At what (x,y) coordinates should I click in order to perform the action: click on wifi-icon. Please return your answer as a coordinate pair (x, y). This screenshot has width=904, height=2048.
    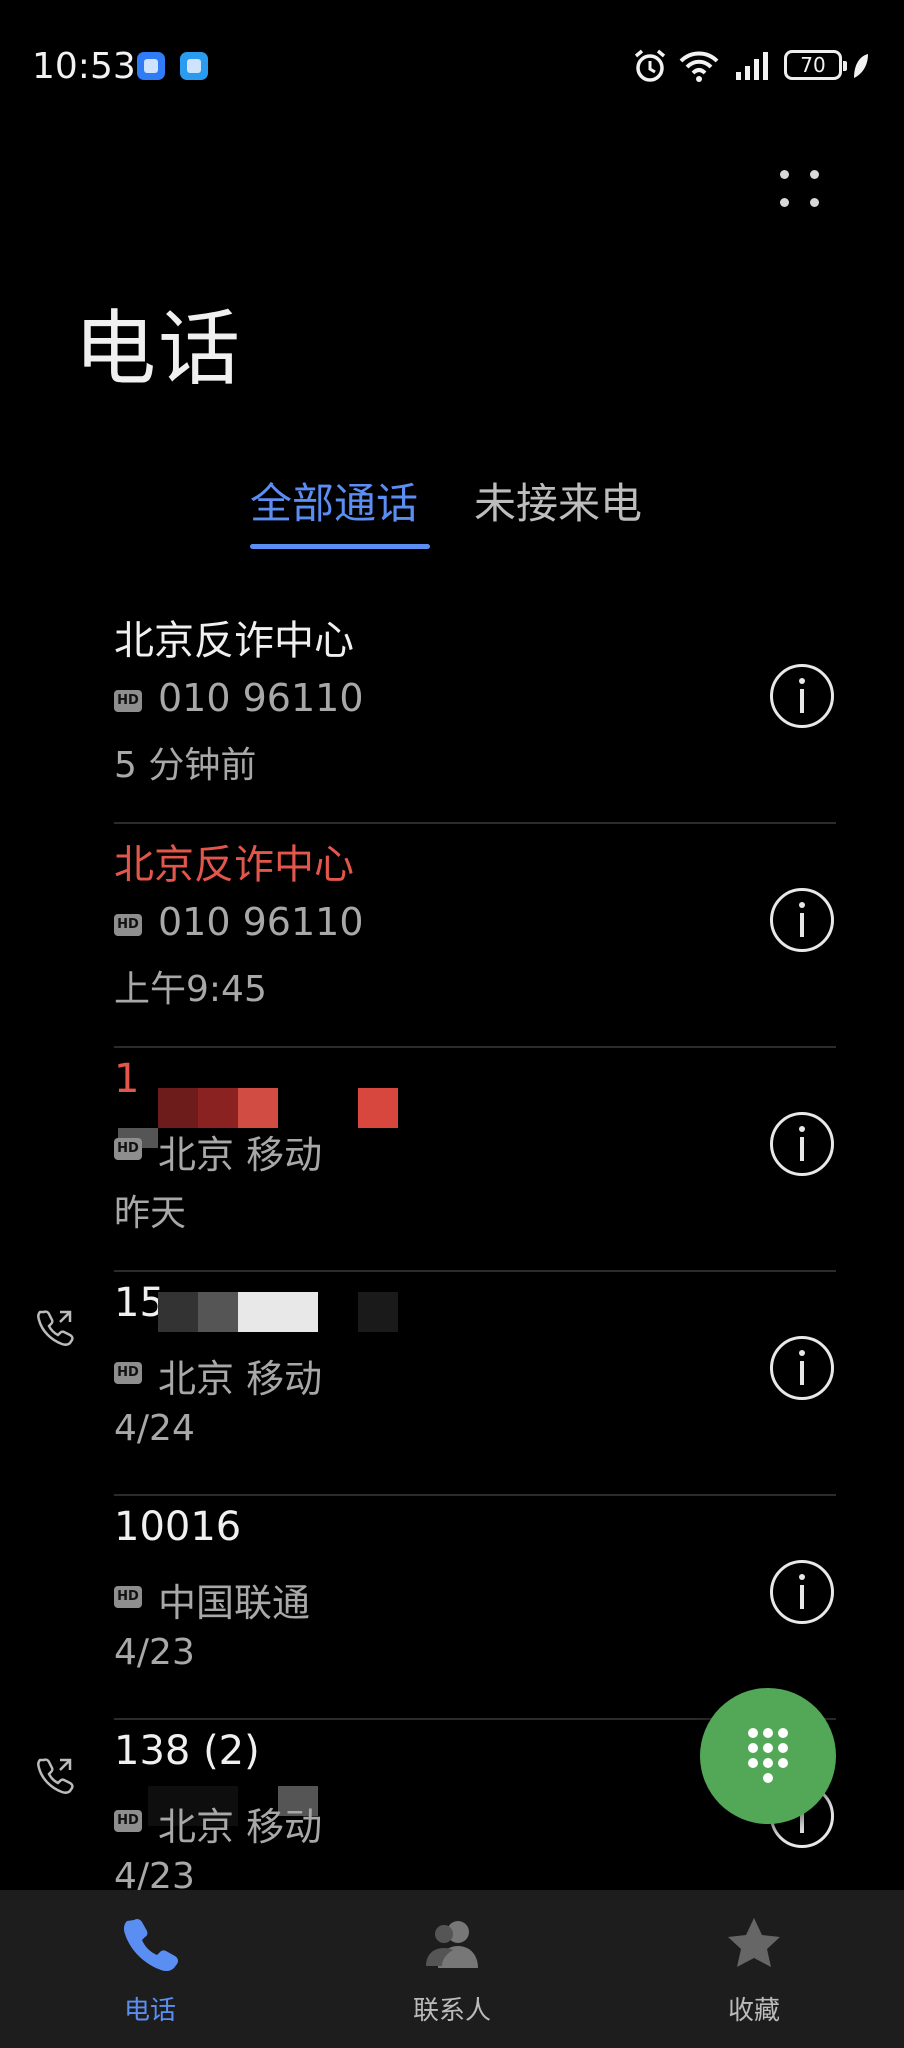
    Looking at the image, I should click on (699, 66).